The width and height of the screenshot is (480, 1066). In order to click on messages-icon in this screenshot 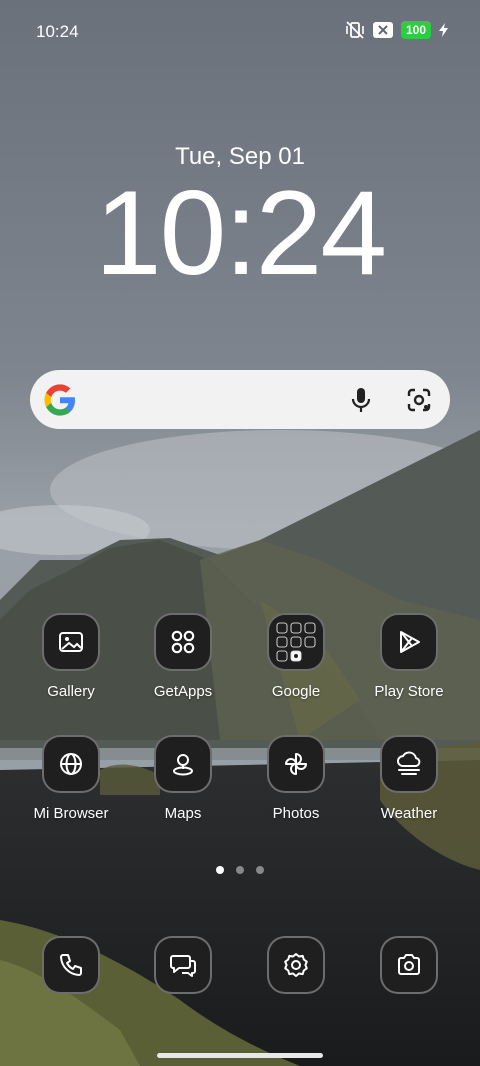, I will do `click(183, 965)`.